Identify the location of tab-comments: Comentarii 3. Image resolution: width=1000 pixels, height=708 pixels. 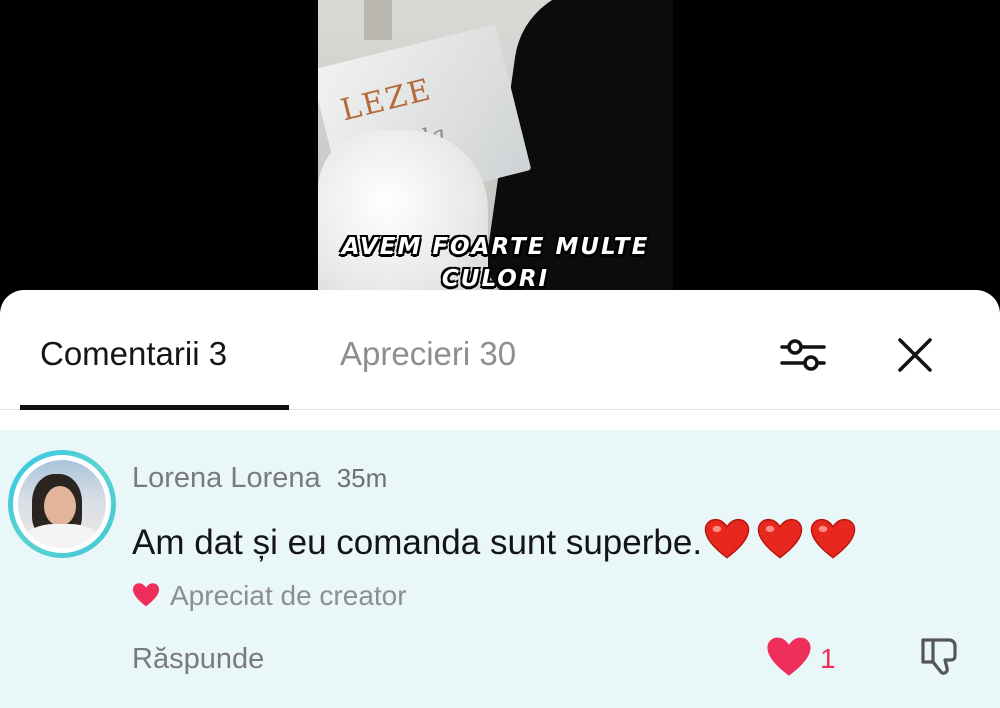
(133, 354).